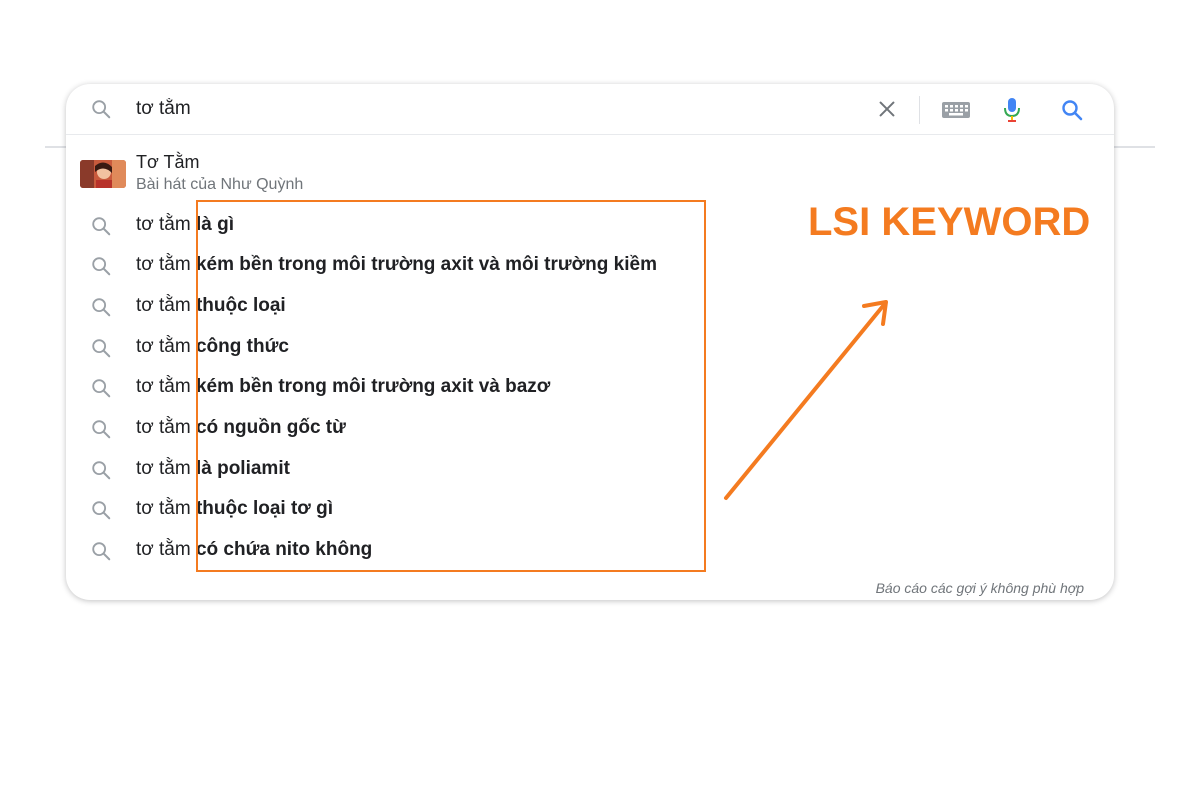 The image size is (1200, 800). What do you see at coordinates (590, 510) in the screenshot?
I see `suggestion-item: tơ tằm thuộc loại tơ gì` at bounding box center [590, 510].